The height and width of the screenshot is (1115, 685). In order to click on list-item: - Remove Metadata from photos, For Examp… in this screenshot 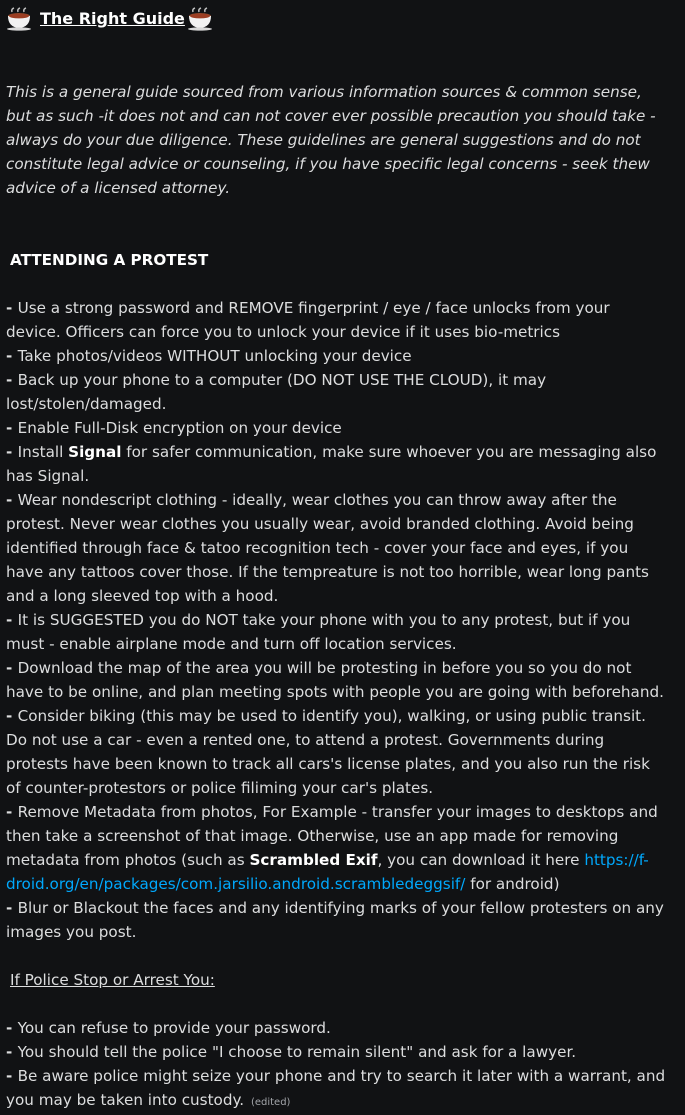, I will do `click(332, 848)`.